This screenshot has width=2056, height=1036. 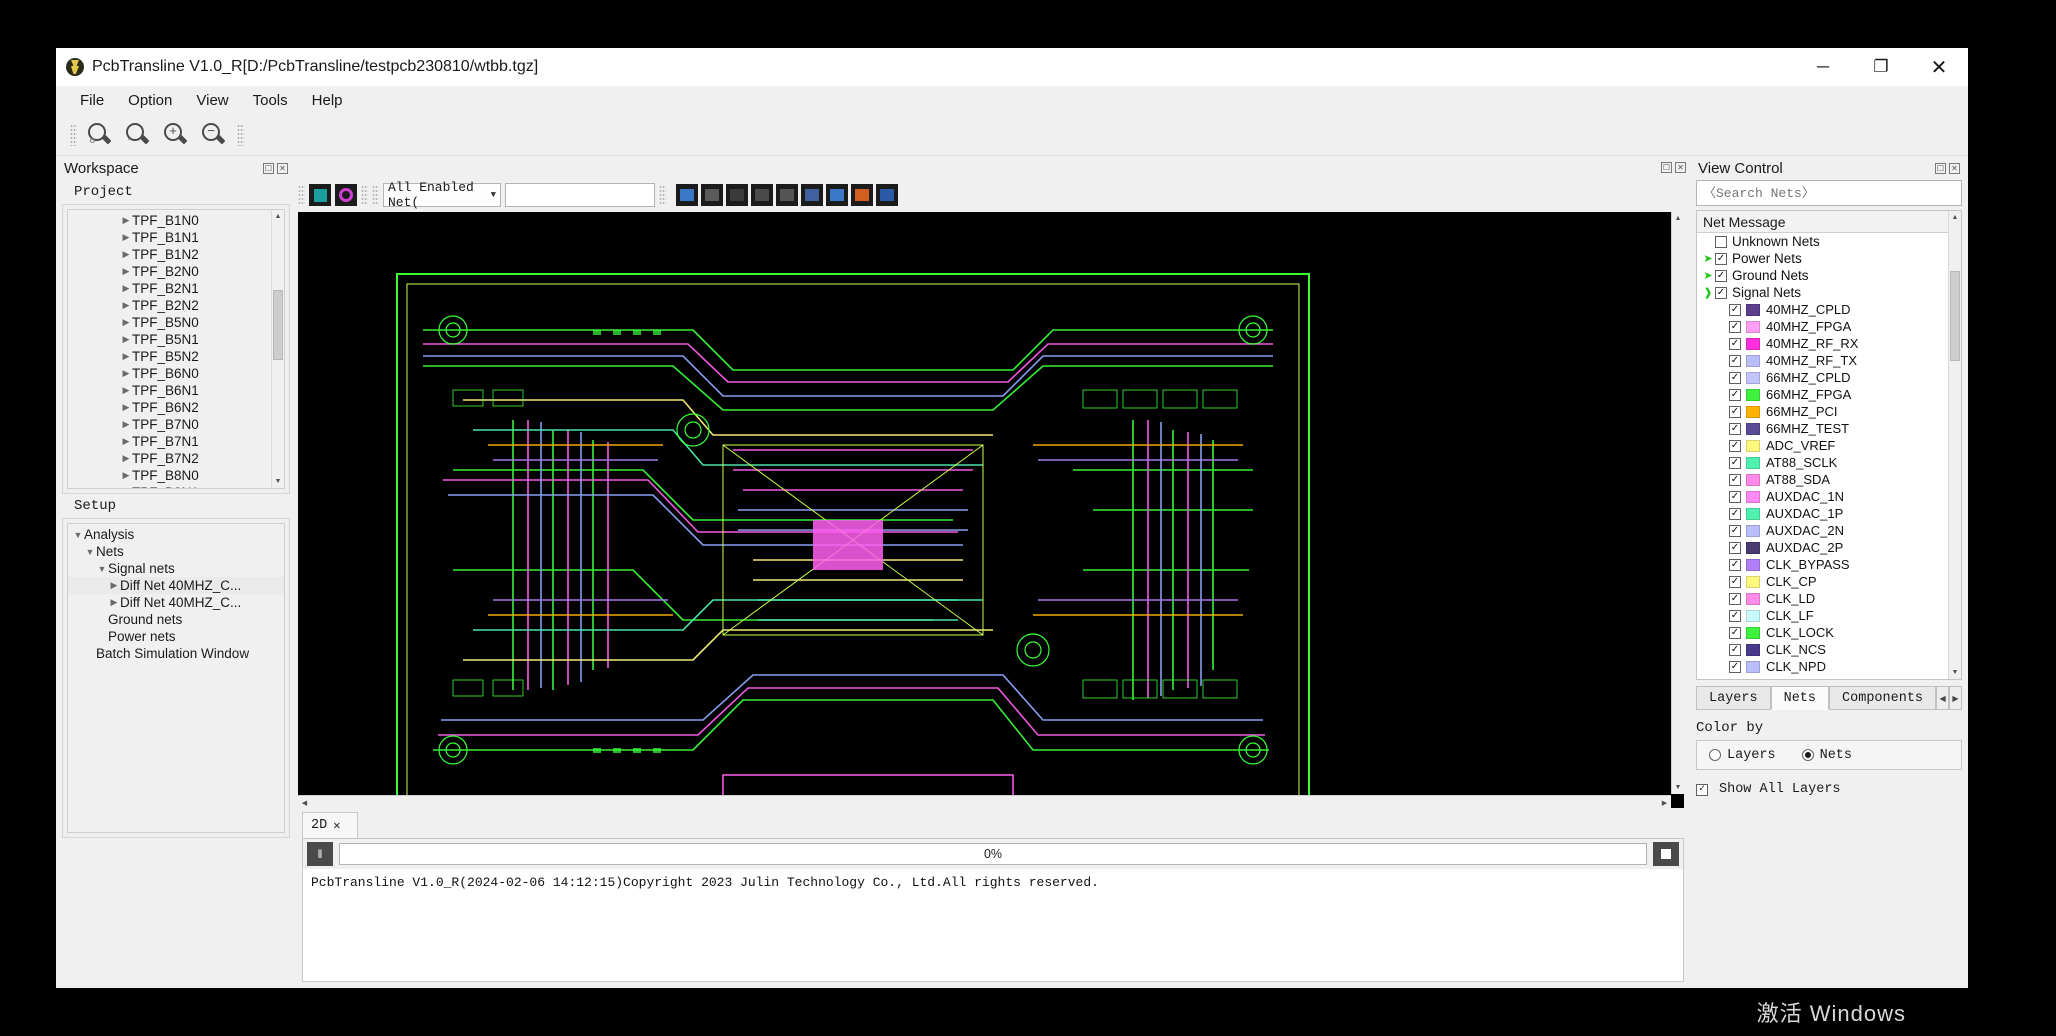 What do you see at coordinates (1883, 698) in the screenshot?
I see `tab-components: Components` at bounding box center [1883, 698].